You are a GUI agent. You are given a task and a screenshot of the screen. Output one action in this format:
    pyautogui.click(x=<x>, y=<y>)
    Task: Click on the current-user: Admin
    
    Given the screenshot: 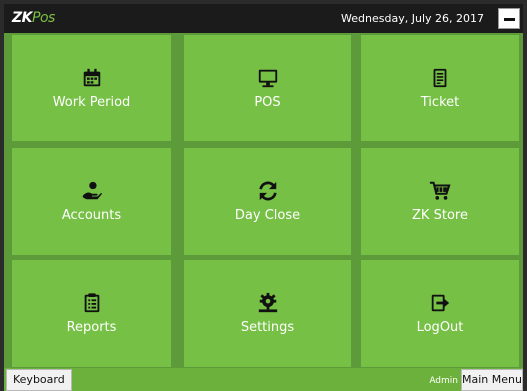 What is the action you would take?
    pyautogui.click(x=443, y=381)
    